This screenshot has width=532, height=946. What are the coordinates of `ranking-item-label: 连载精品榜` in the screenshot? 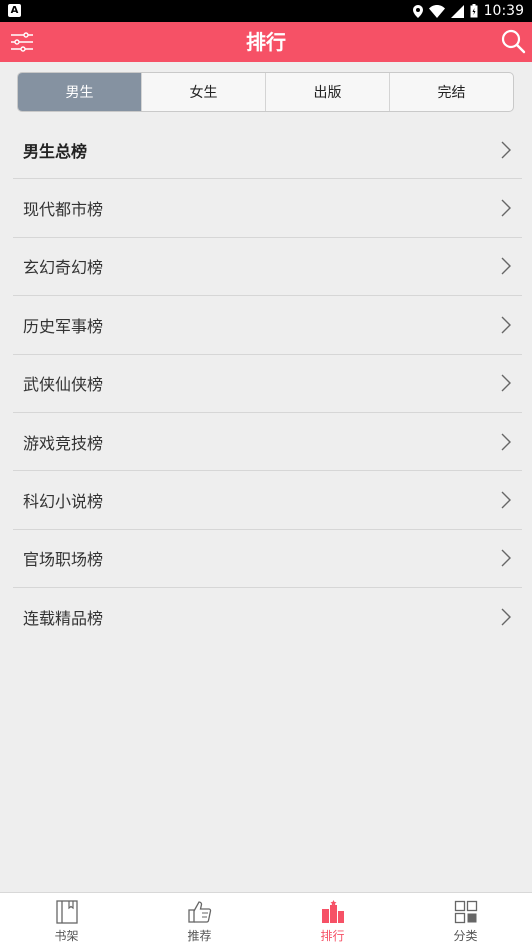 It's located at (63, 619).